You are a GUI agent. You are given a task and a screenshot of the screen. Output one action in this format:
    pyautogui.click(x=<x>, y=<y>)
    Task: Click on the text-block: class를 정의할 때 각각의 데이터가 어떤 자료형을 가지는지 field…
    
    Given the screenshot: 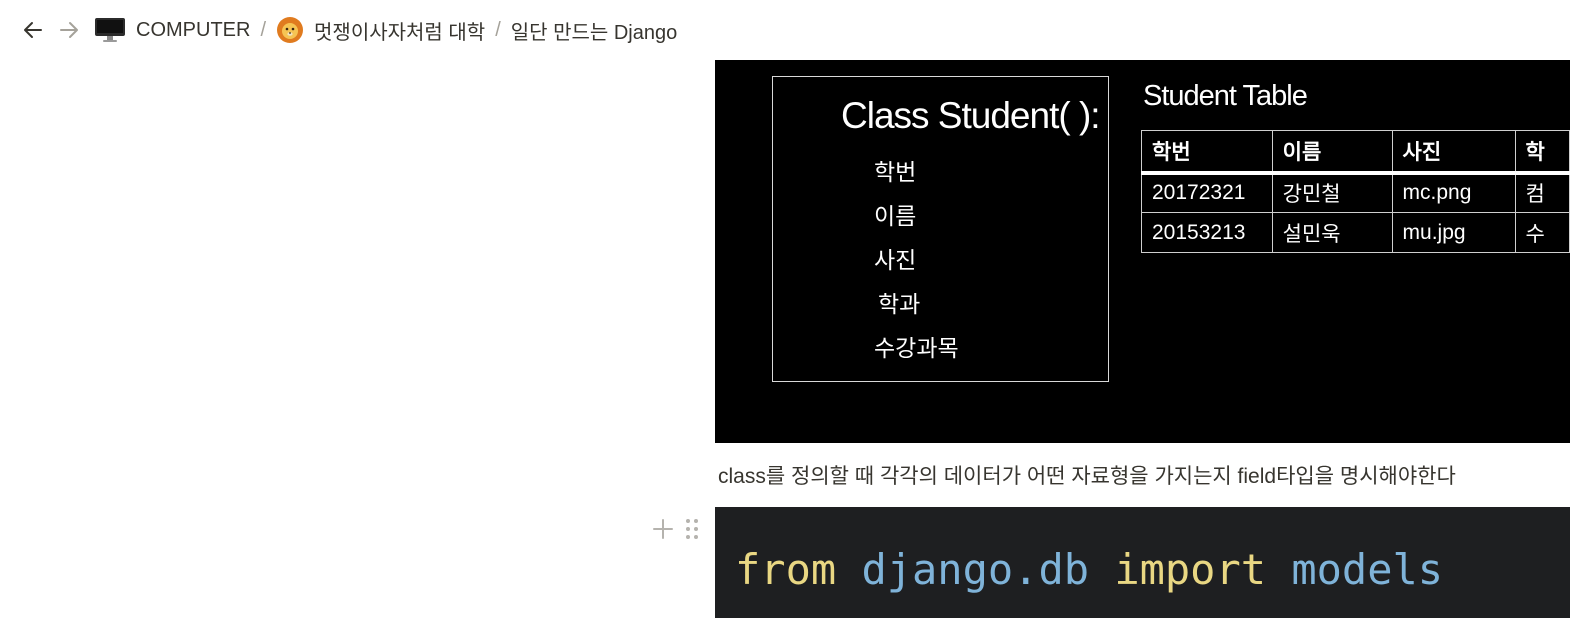 What is the action you would take?
    pyautogui.click(x=1087, y=475)
    